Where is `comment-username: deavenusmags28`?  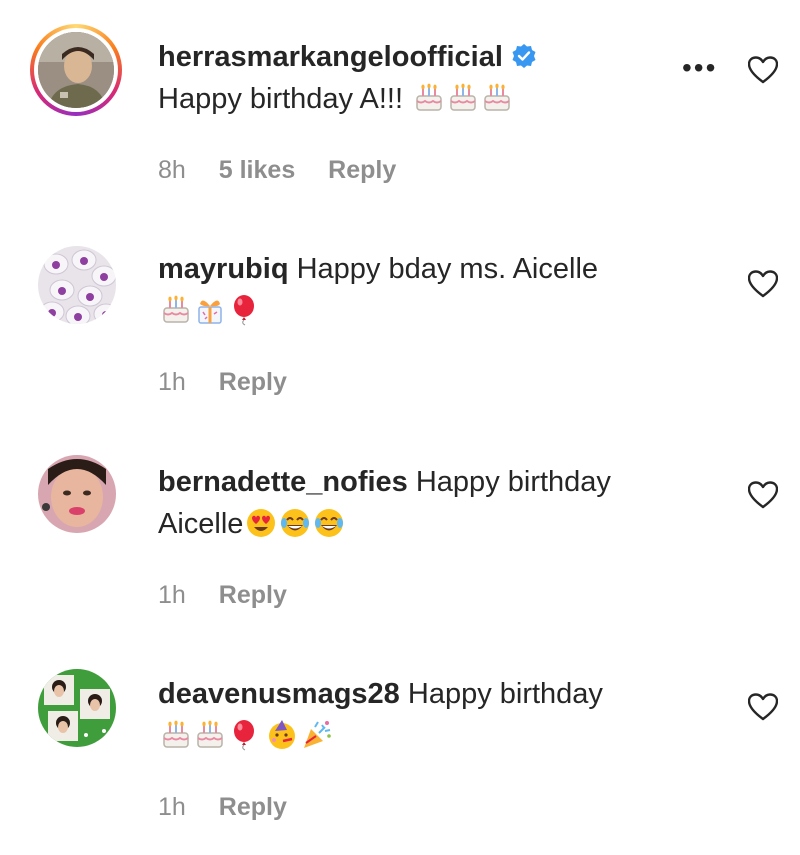
comment-username: deavenusmags28 is located at coordinates (279, 694).